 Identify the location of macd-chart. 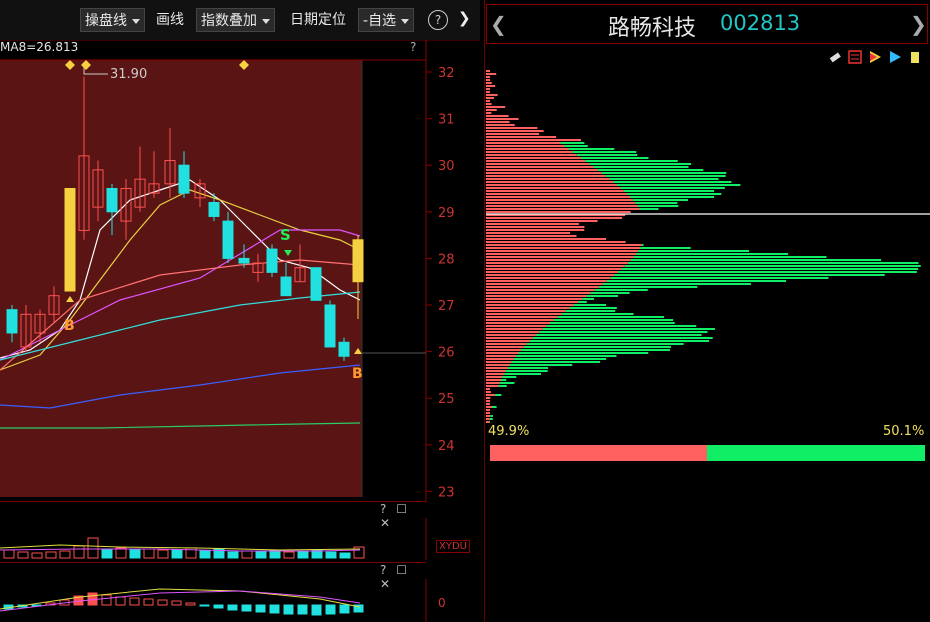
(213, 600).